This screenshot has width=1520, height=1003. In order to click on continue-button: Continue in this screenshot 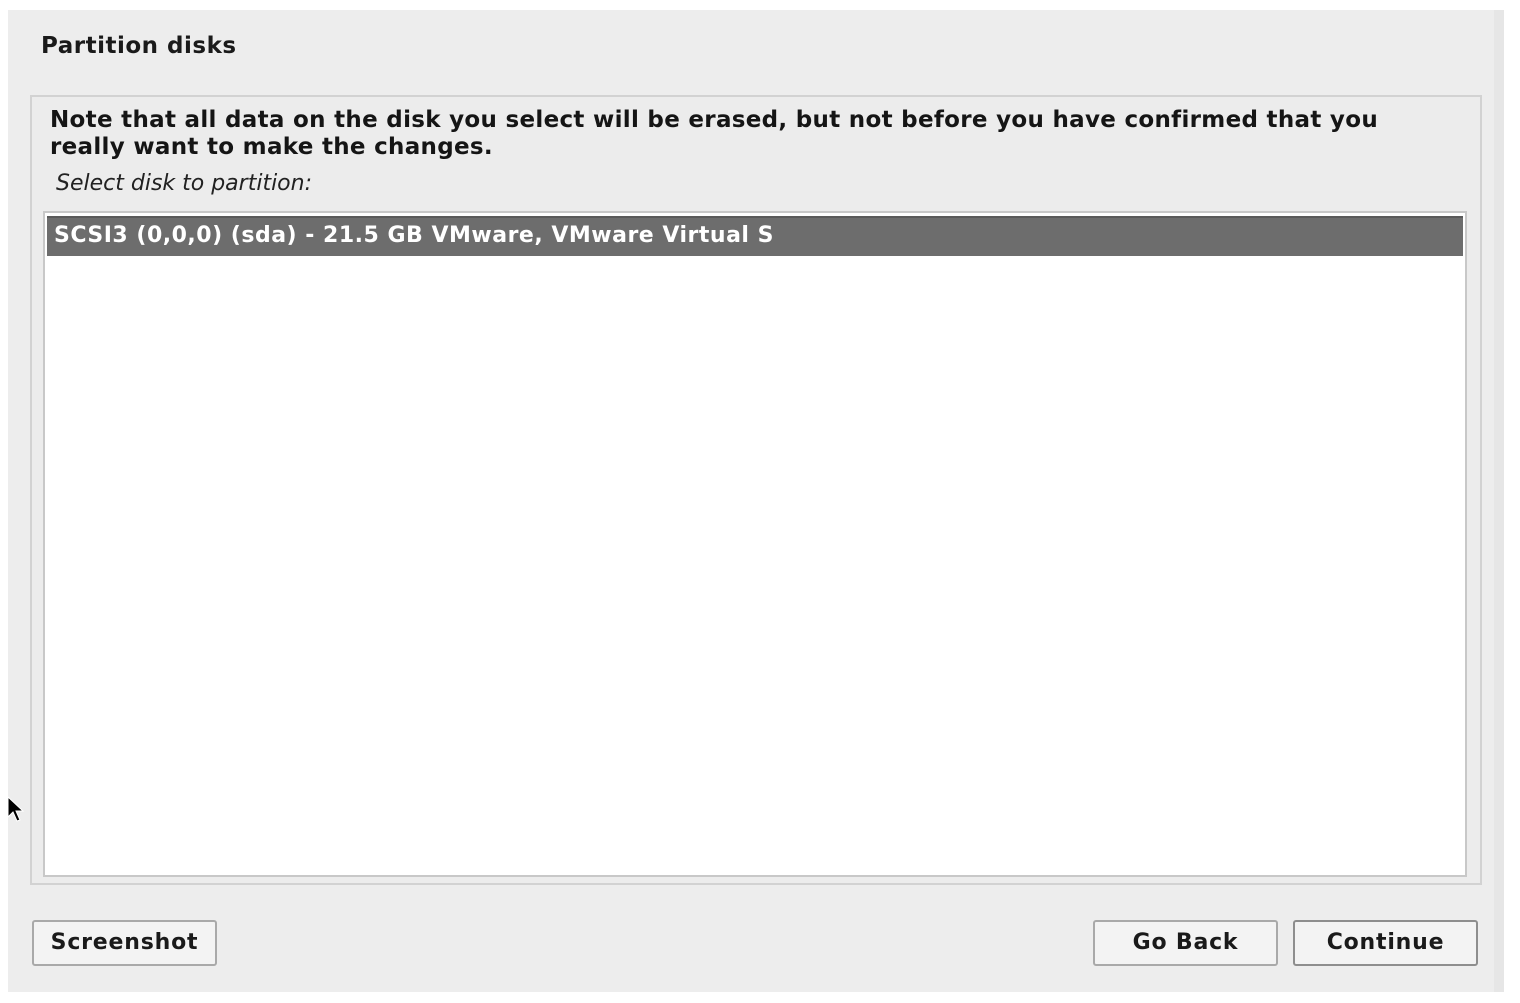, I will do `click(1385, 943)`.